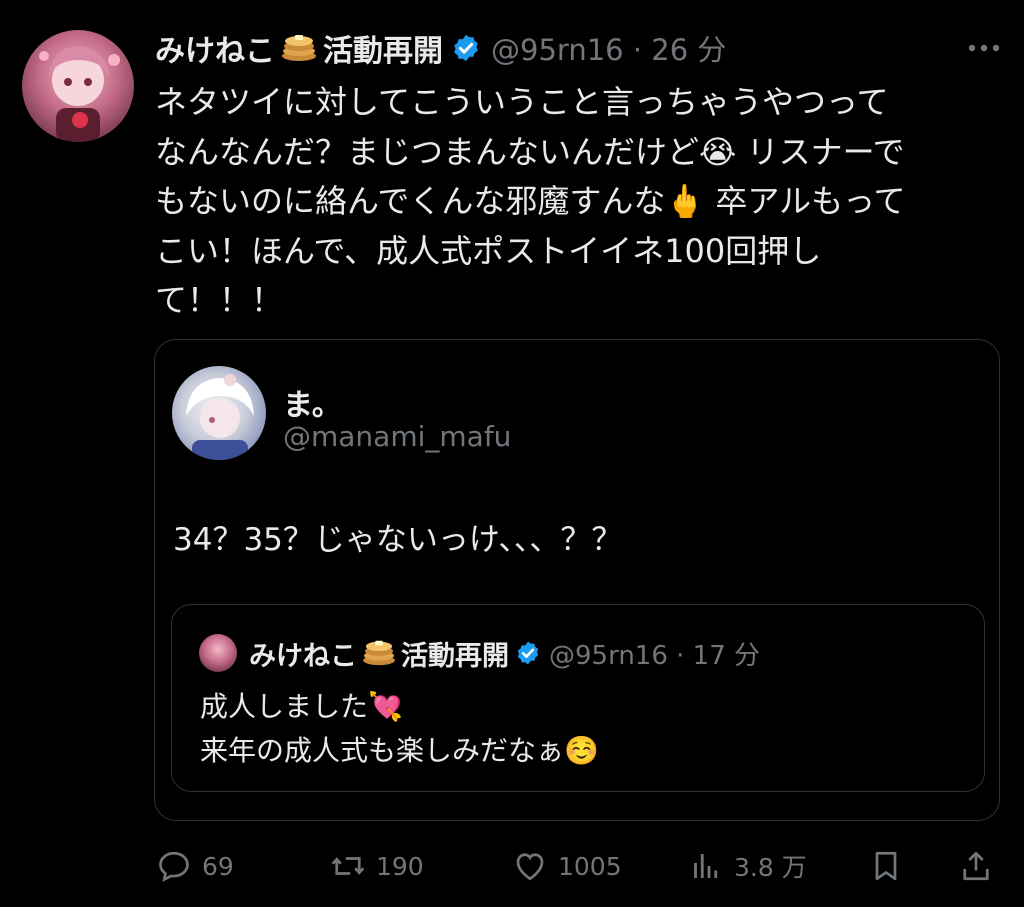  What do you see at coordinates (530, 867) in the screenshot?
I see `heart-icon` at bounding box center [530, 867].